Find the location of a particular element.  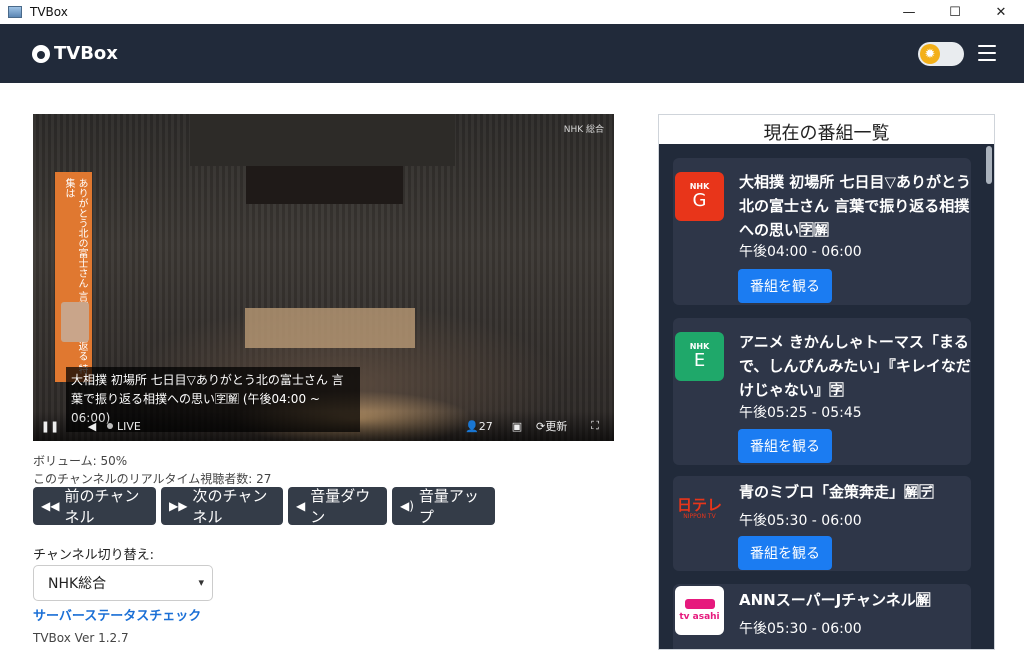

next-channel-button: ▶▶ 次のチャンネル is located at coordinates (222, 506).